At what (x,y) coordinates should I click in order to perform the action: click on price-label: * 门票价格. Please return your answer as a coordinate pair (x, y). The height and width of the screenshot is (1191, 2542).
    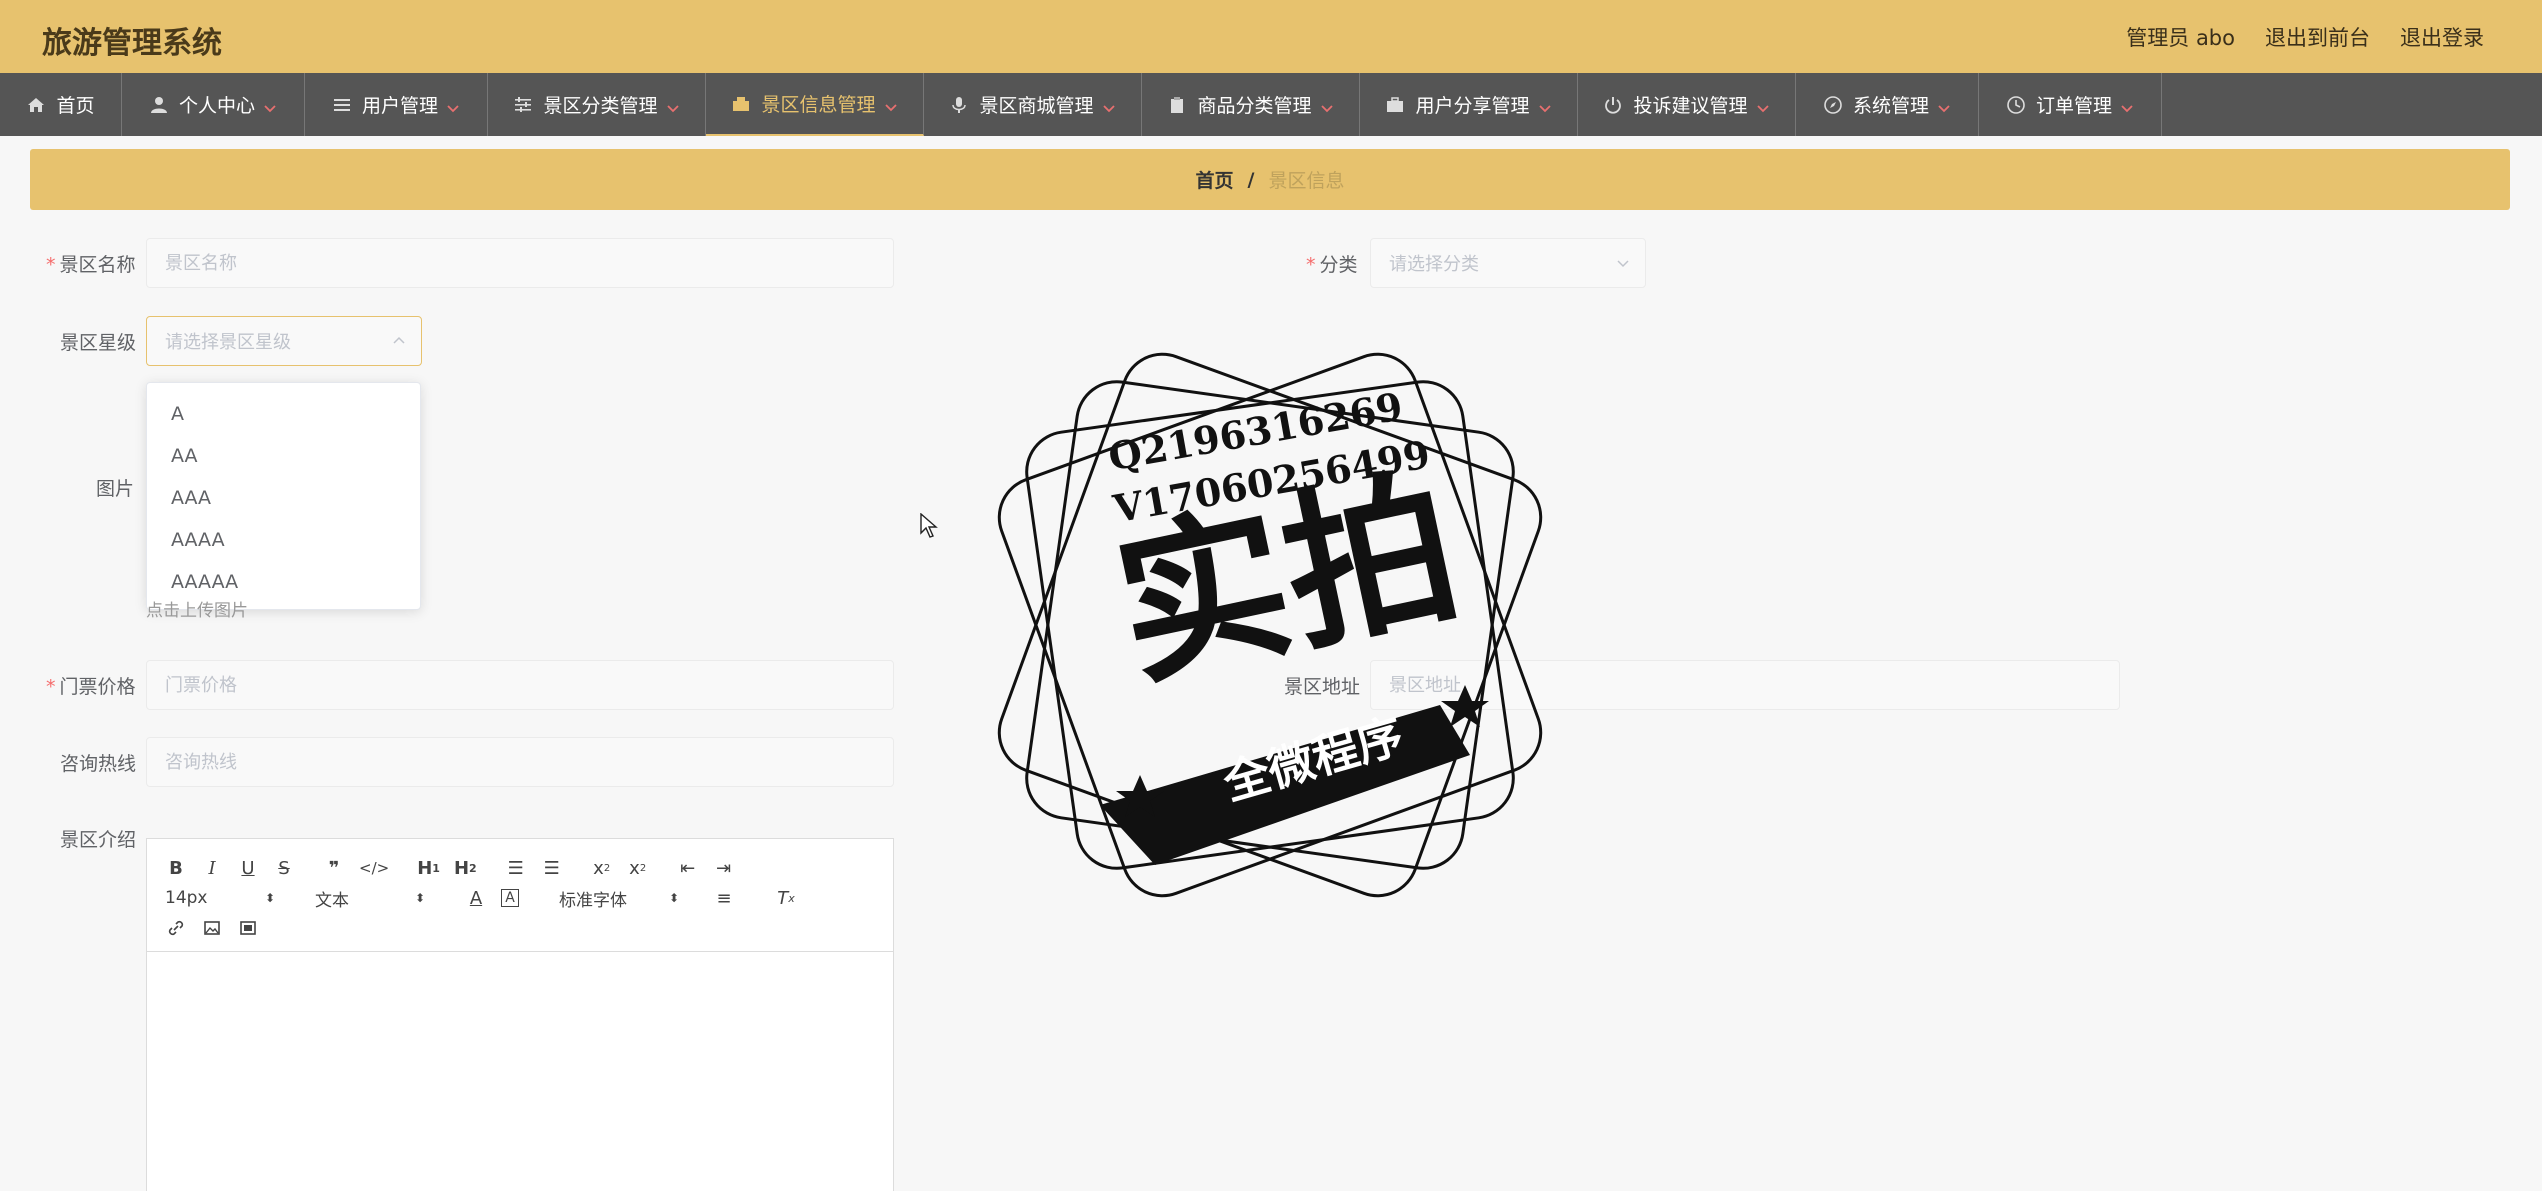
    Looking at the image, I should click on (91, 687).